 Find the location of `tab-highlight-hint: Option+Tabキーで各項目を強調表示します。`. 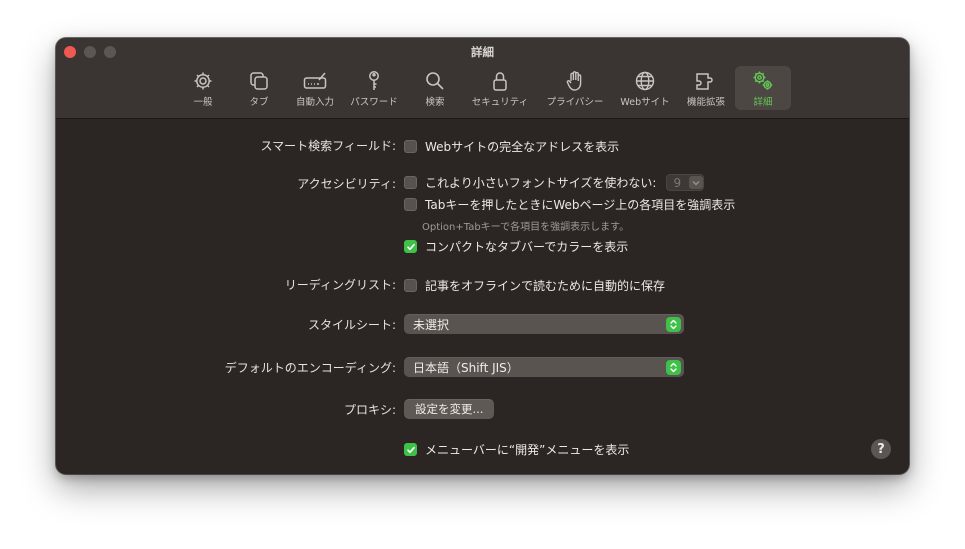

tab-highlight-hint: Option+Tabキーで各項目を強調表示します。 is located at coordinates (526, 227).